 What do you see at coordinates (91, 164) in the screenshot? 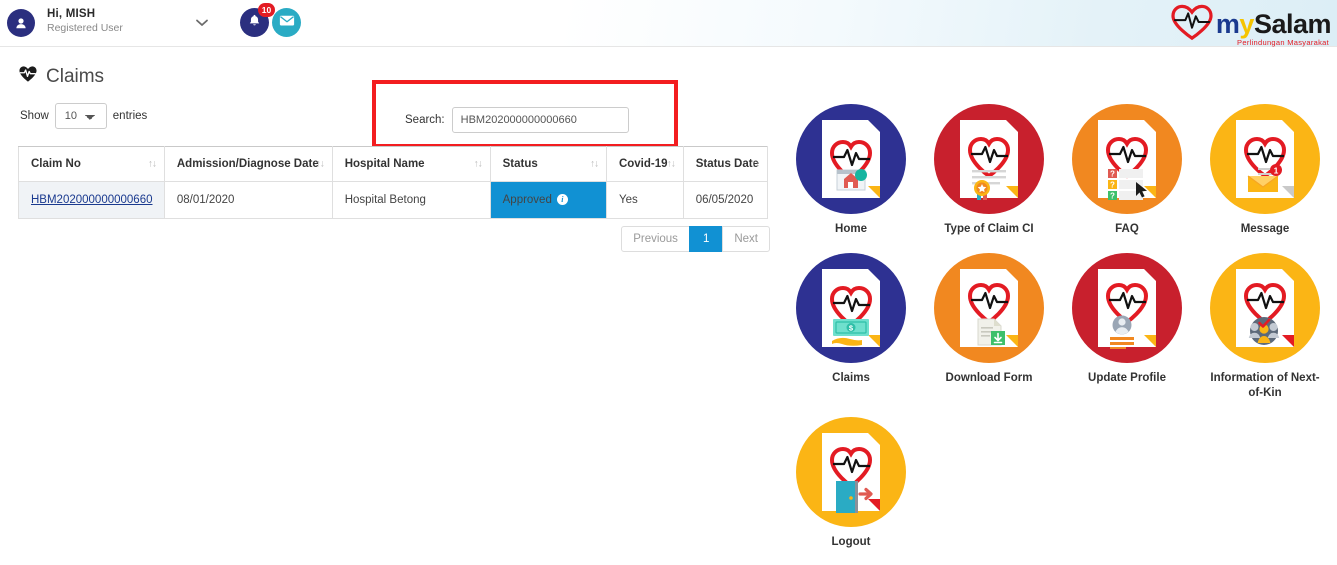
I see `column-header-claim-no: Claim No ↑↓` at bounding box center [91, 164].